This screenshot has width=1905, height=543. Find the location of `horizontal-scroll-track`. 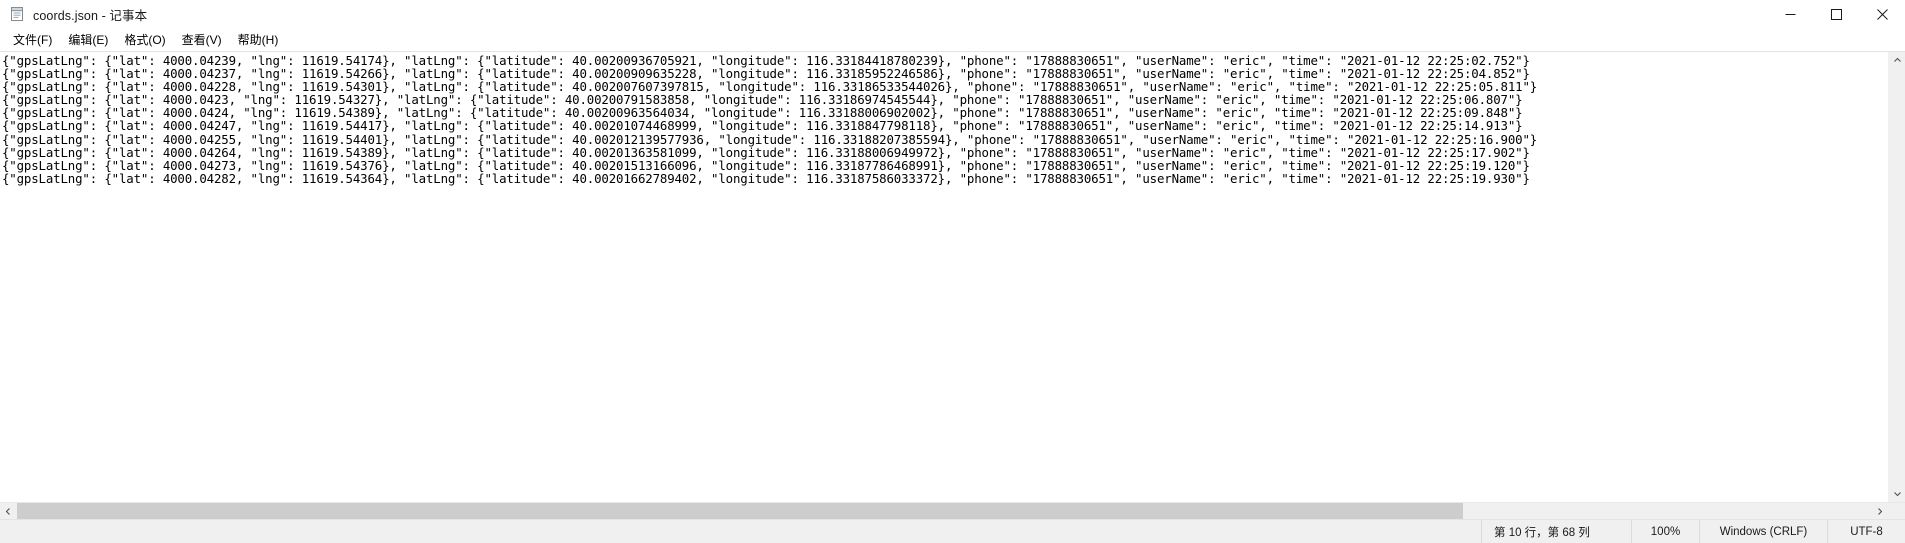

horizontal-scroll-track is located at coordinates (944, 511).